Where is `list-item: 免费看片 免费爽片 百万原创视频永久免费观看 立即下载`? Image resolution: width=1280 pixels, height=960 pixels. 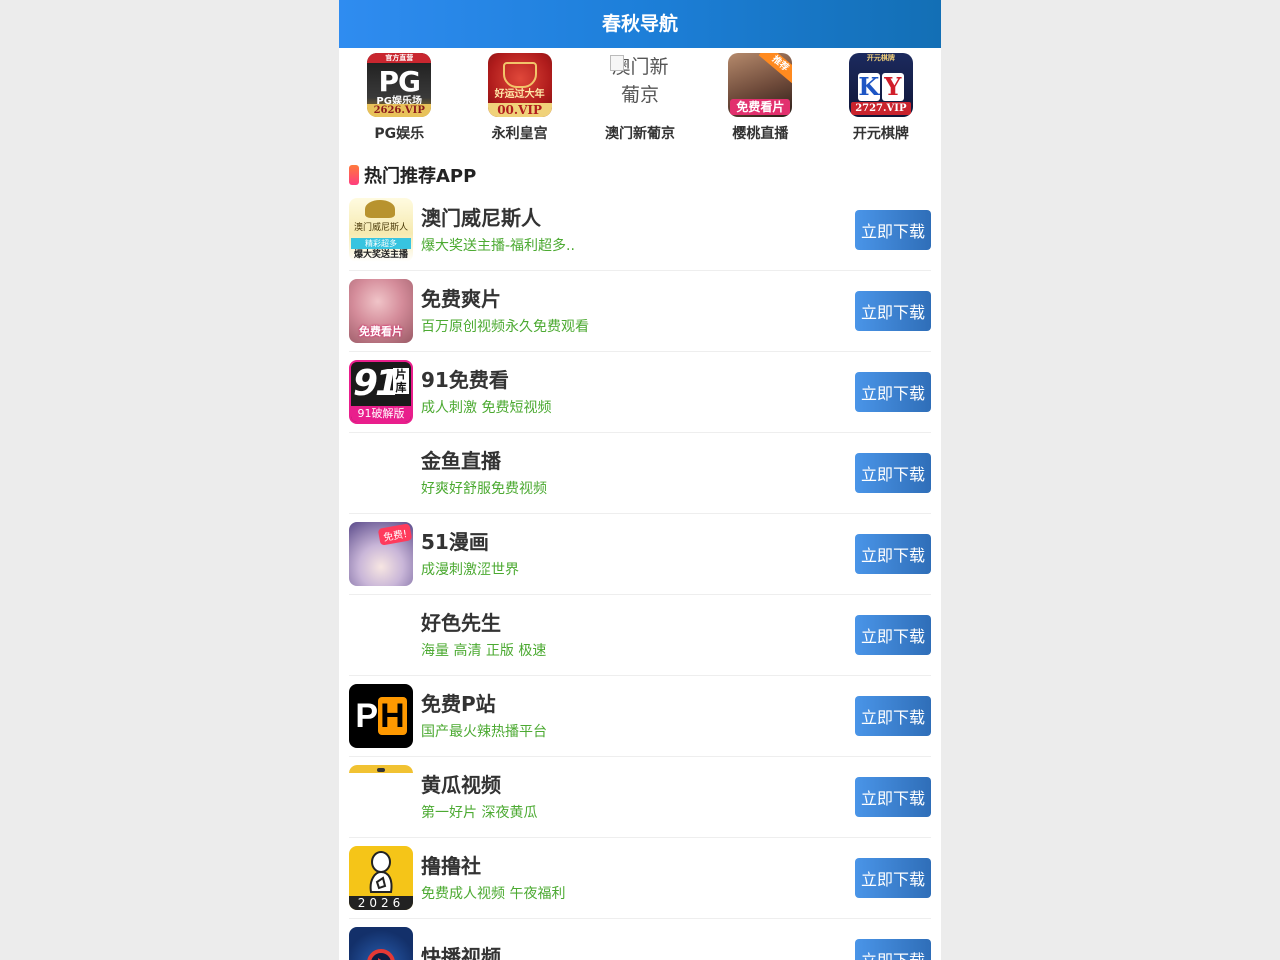
list-item: 免费看片 免费爽片 百万原创视频永久免费观看 立即下载 is located at coordinates (640, 311).